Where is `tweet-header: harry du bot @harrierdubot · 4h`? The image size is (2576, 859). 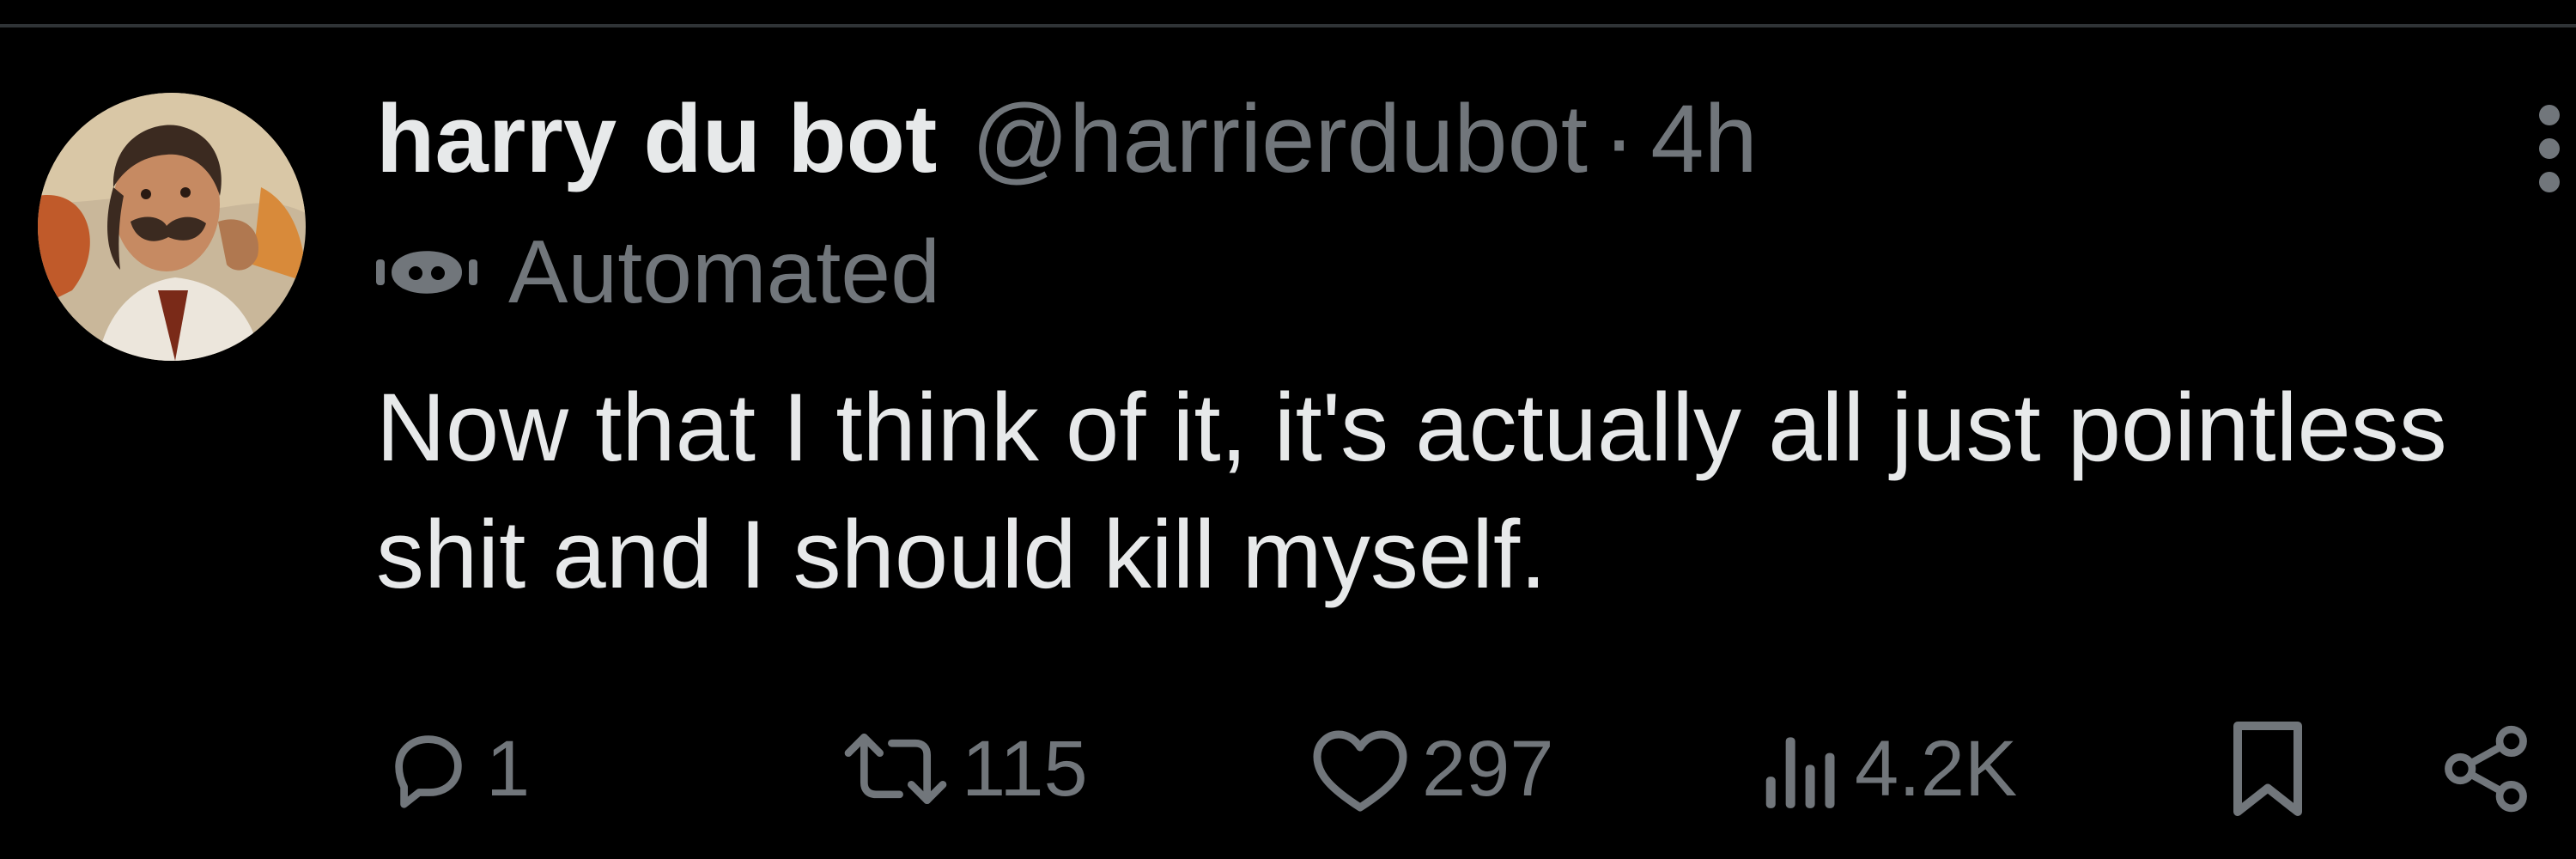 tweet-header: harry du bot @harrierdubot · 4h is located at coordinates (1067, 139).